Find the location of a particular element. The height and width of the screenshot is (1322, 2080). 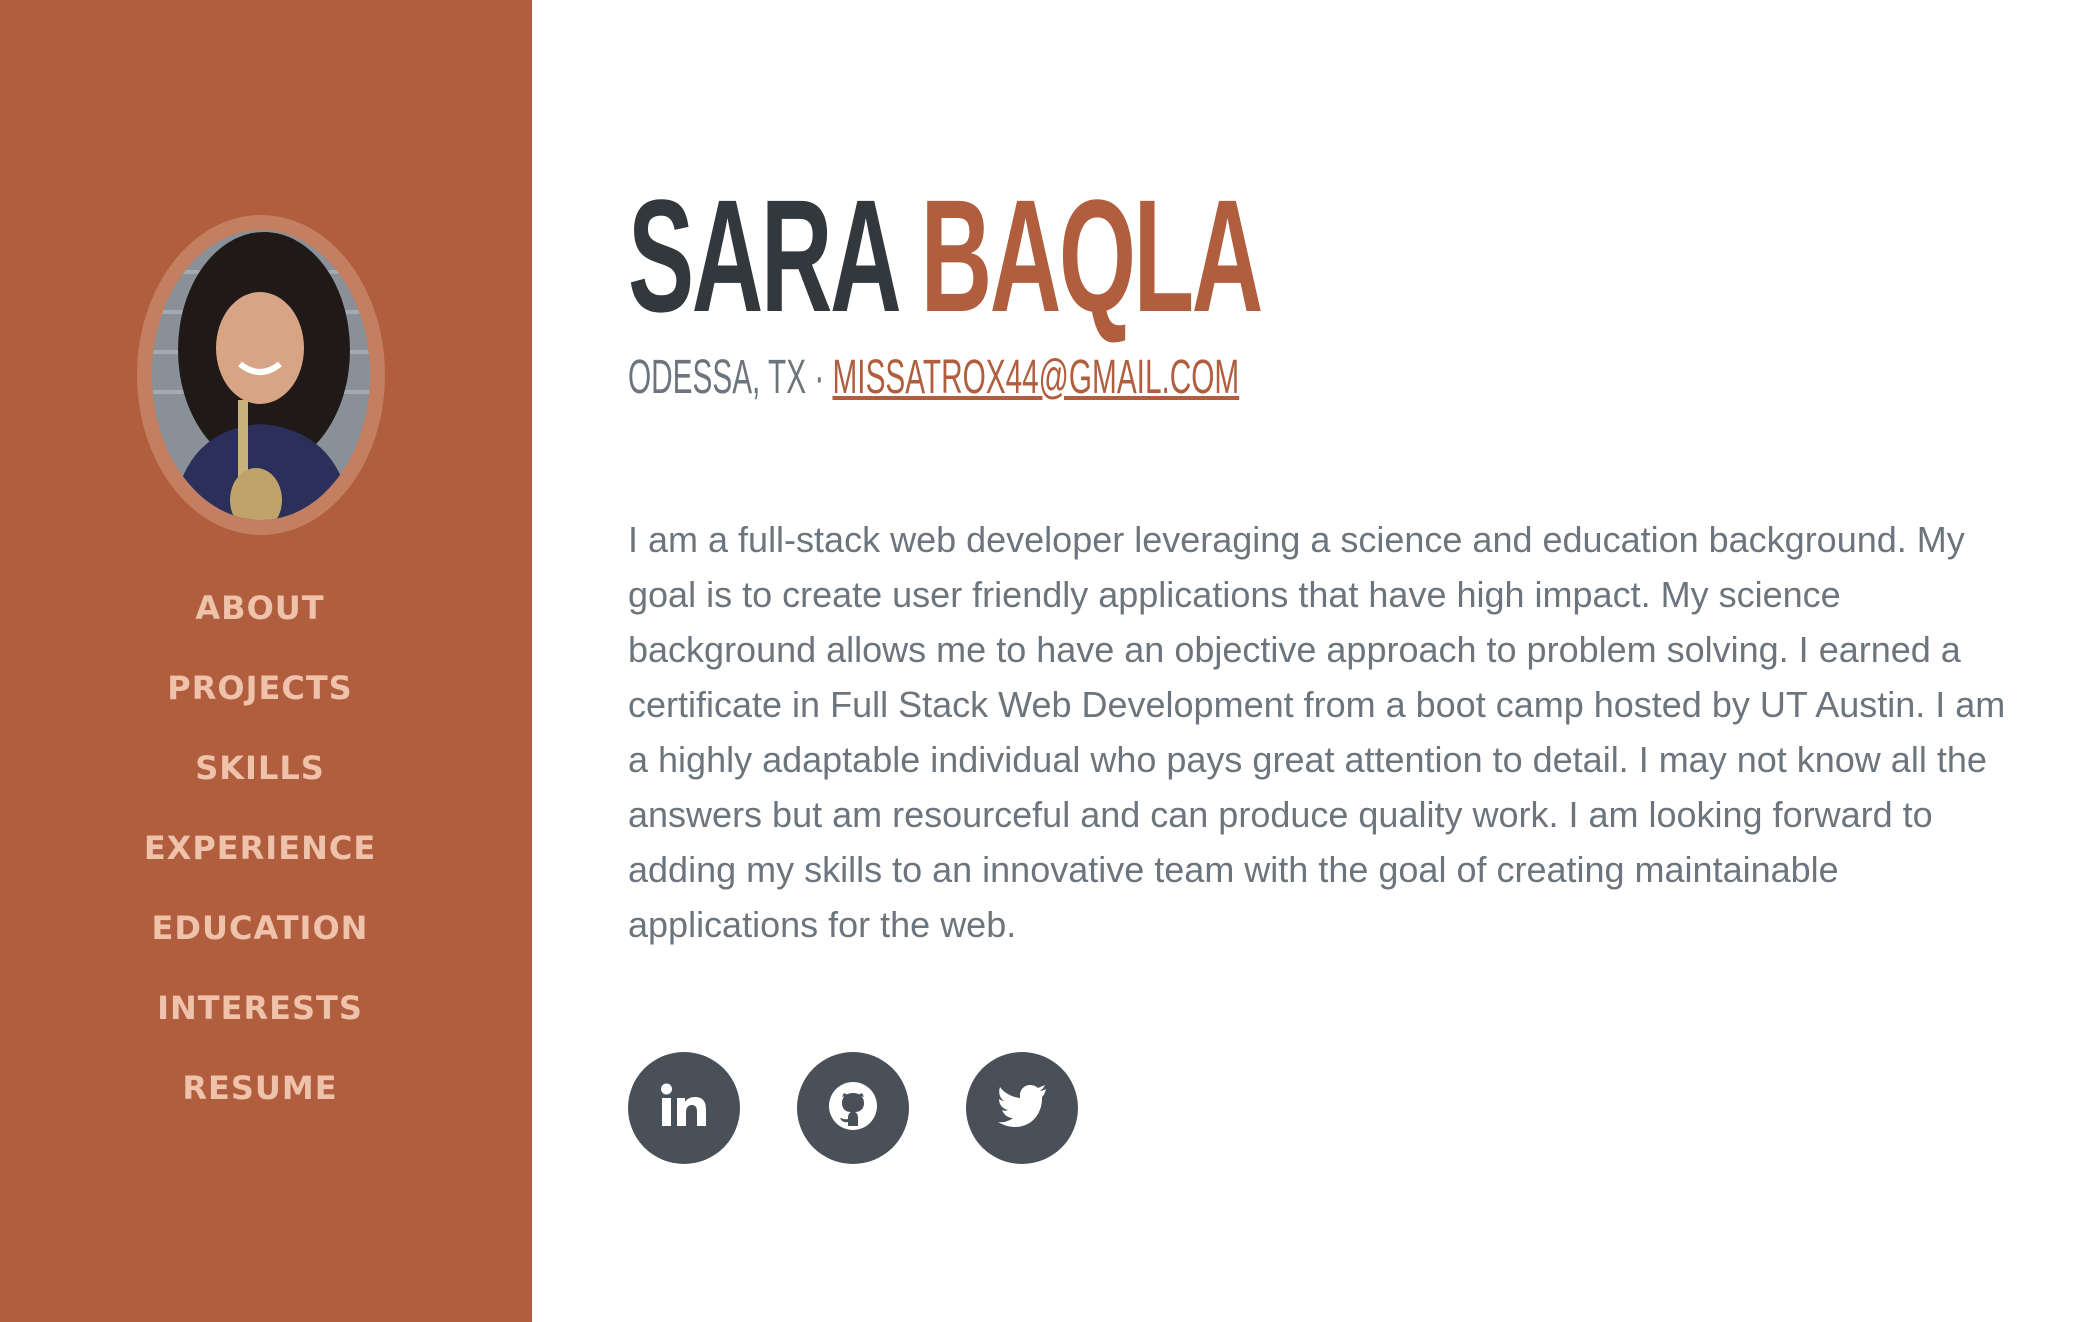

twitter-icon is located at coordinates (1022, 1108).